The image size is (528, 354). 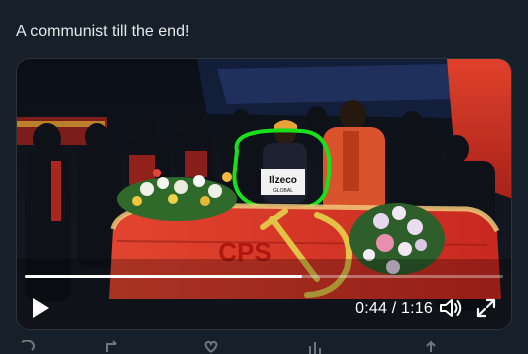 I want to click on play-icon, so click(x=41, y=308).